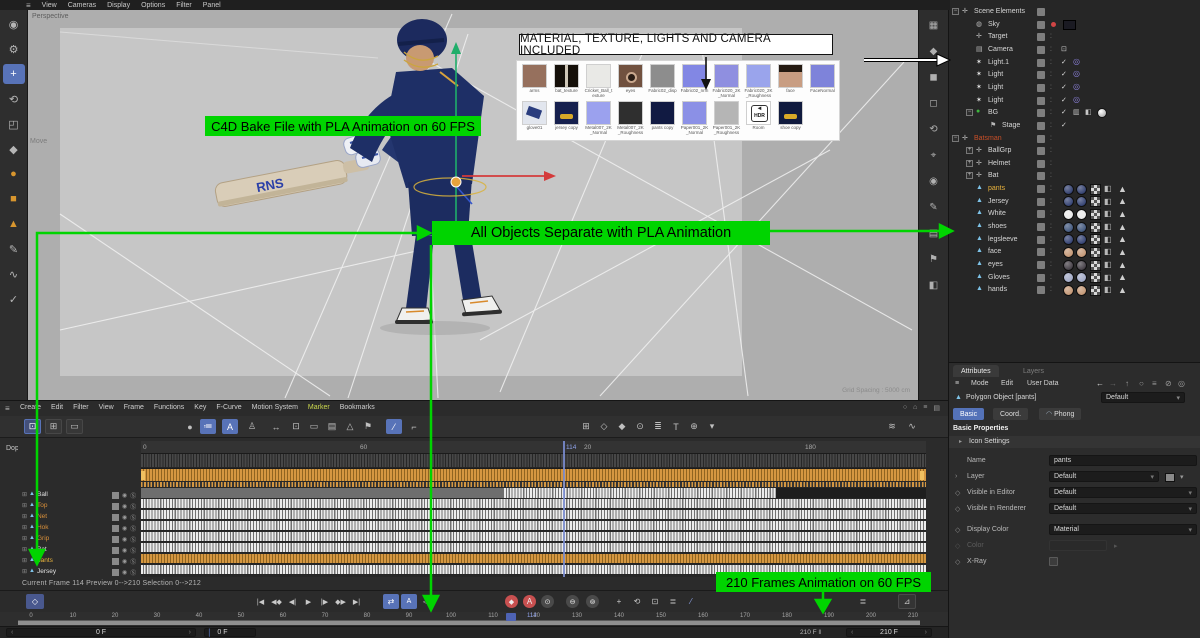 The width and height of the screenshot is (1200, 638). What do you see at coordinates (49, 5) in the screenshot?
I see `menu-view: View` at bounding box center [49, 5].